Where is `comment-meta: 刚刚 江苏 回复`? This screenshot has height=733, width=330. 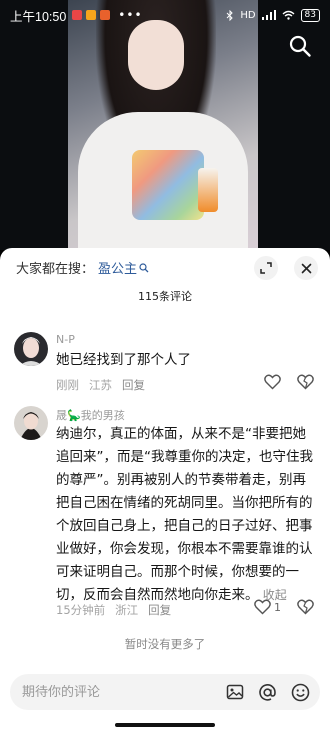 comment-meta: 刚刚 江苏 回复 is located at coordinates (100, 385).